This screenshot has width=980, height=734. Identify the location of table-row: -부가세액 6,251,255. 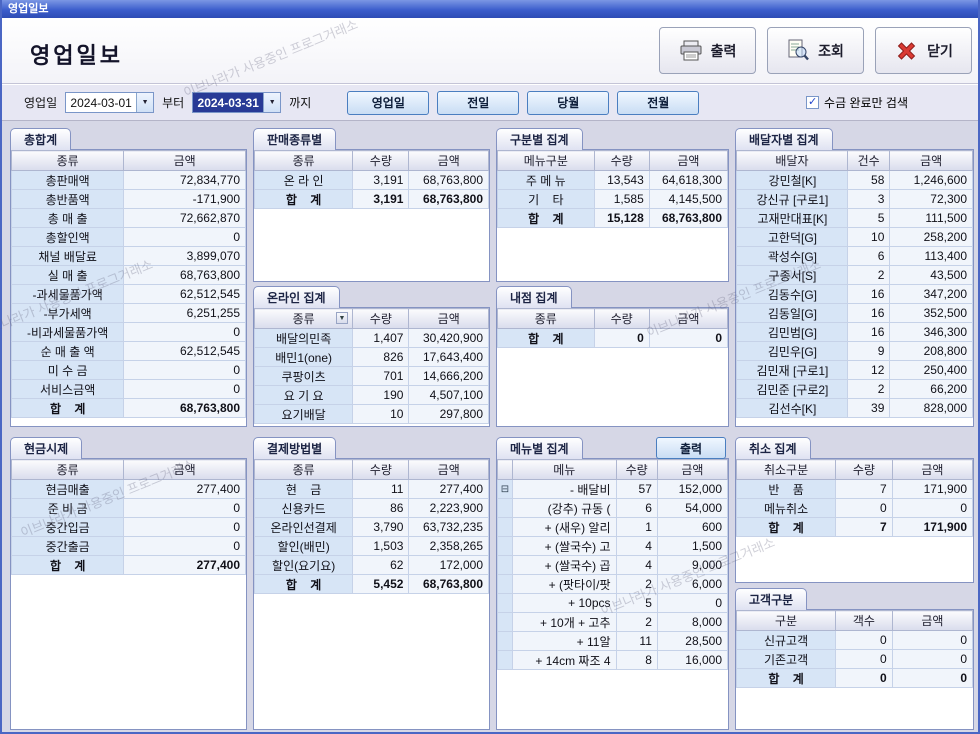
(128, 313).